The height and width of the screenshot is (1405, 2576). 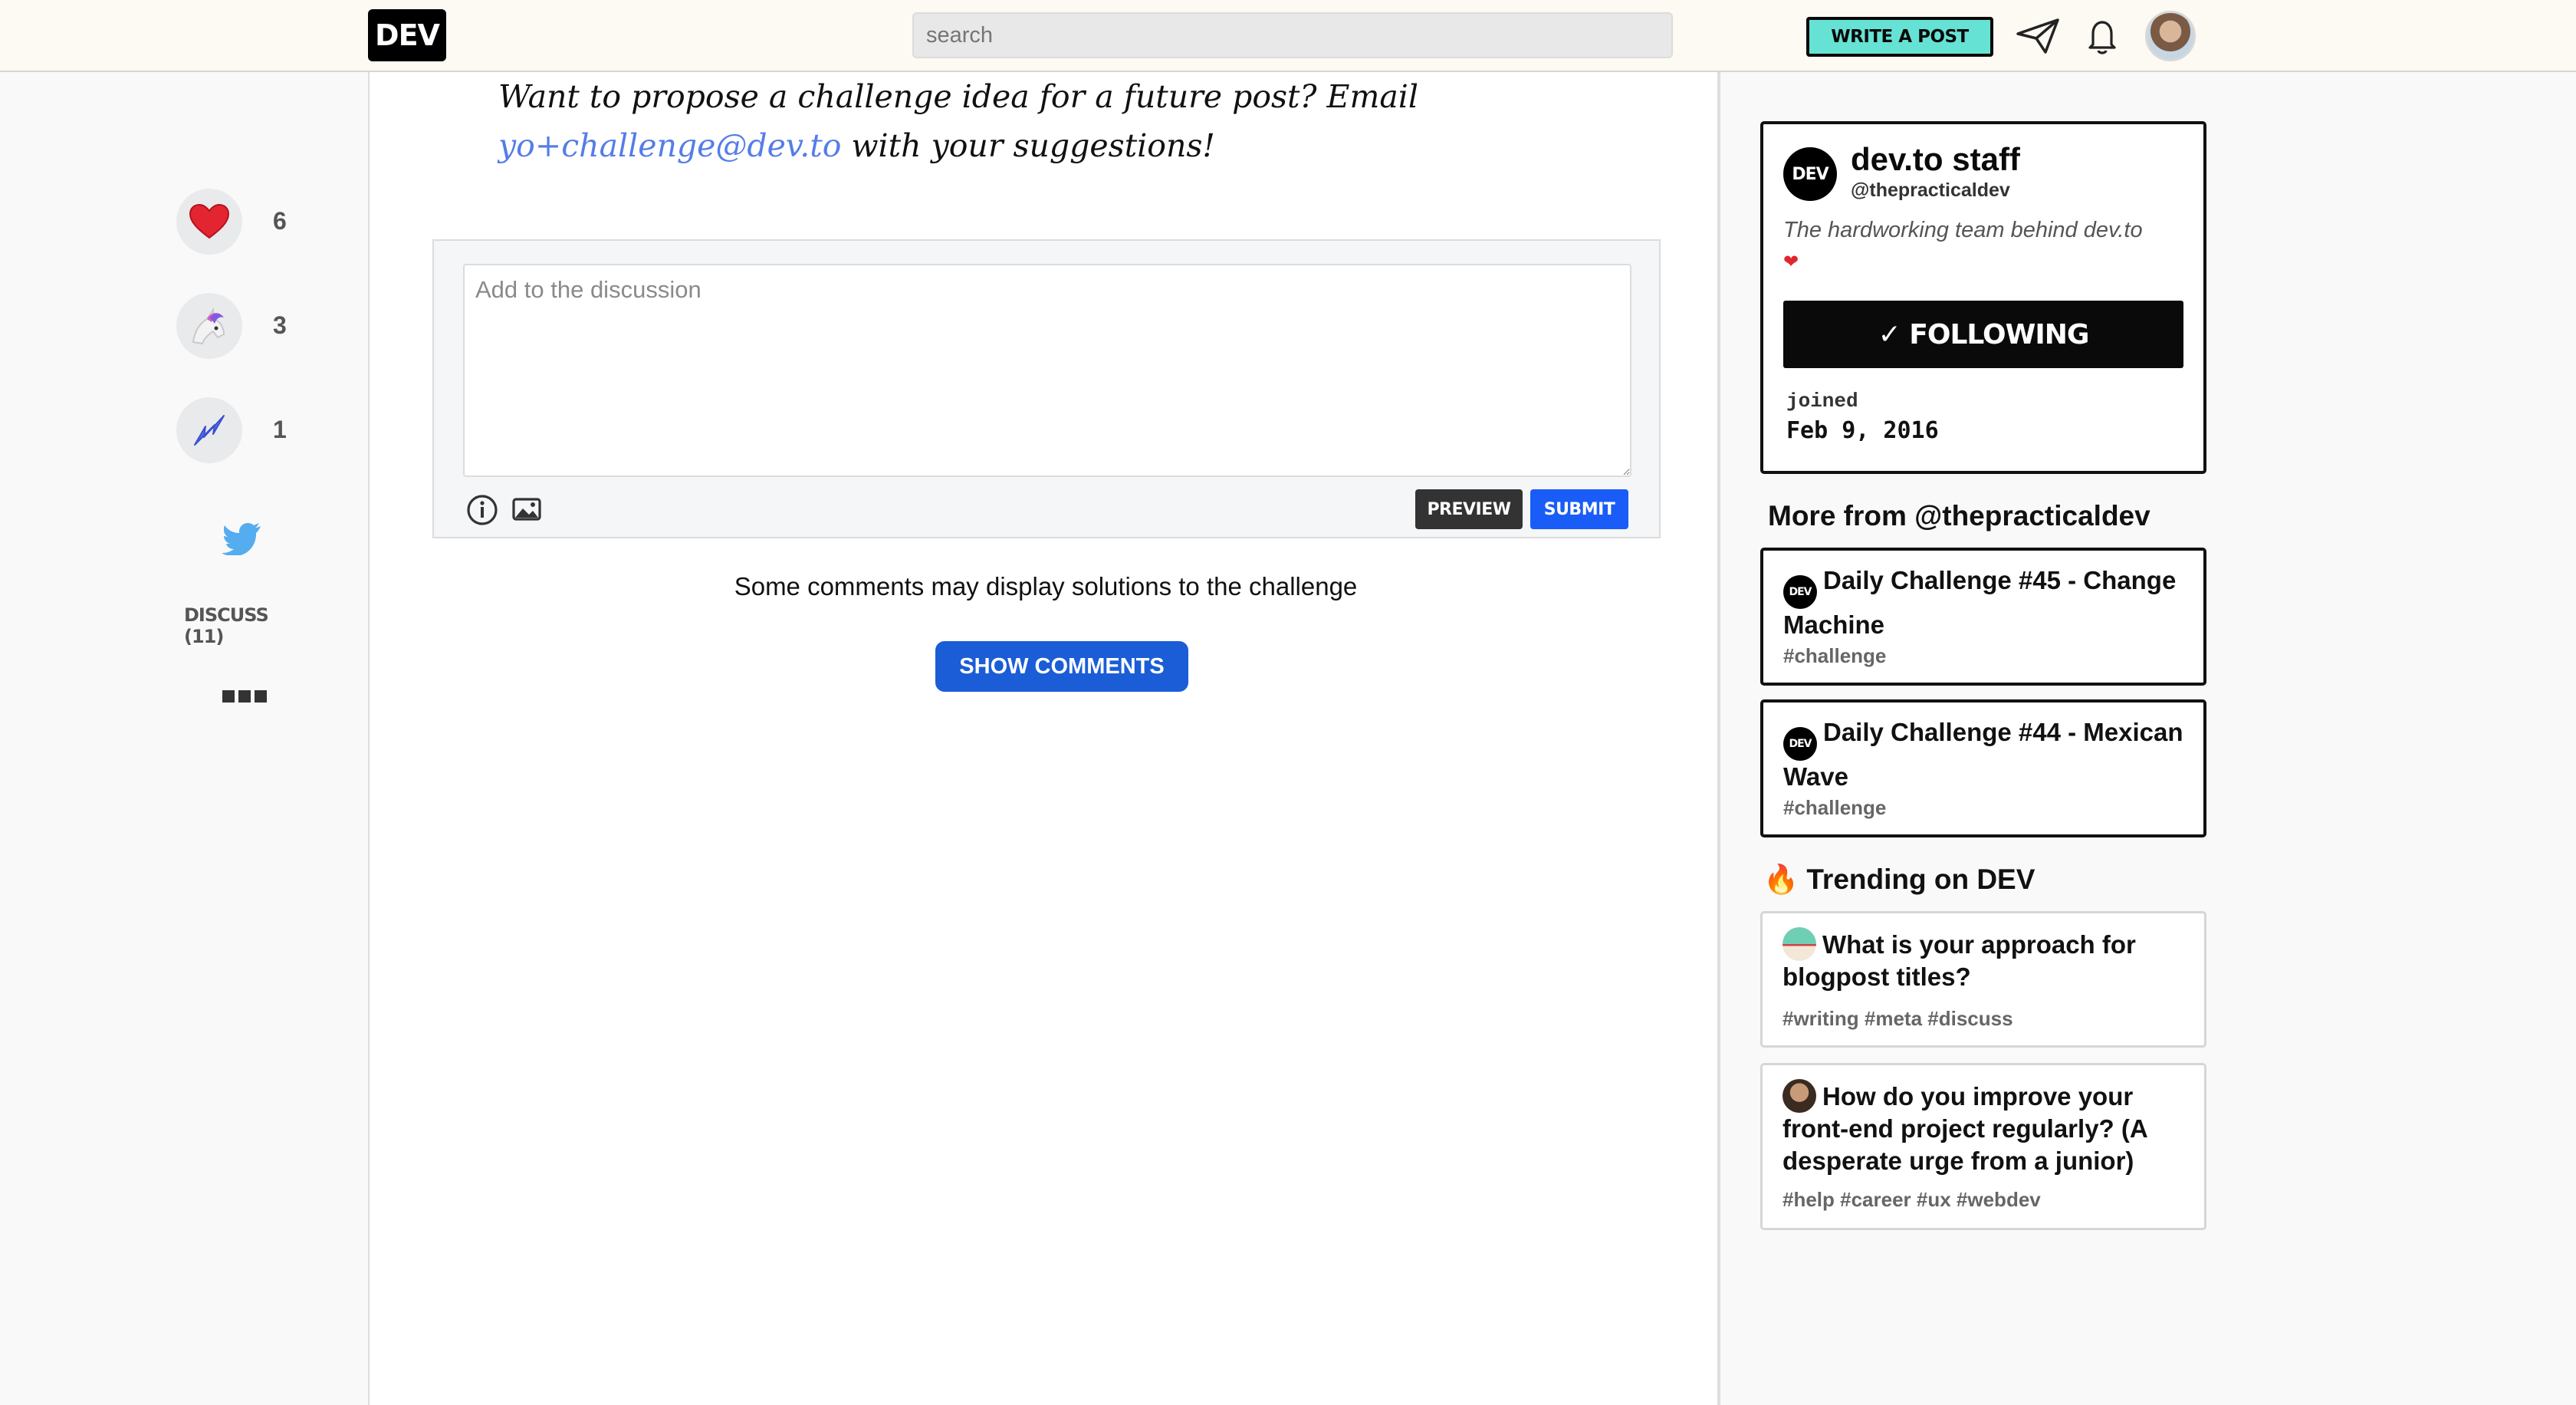 I want to click on heart-count: 6, so click(x=280, y=221).